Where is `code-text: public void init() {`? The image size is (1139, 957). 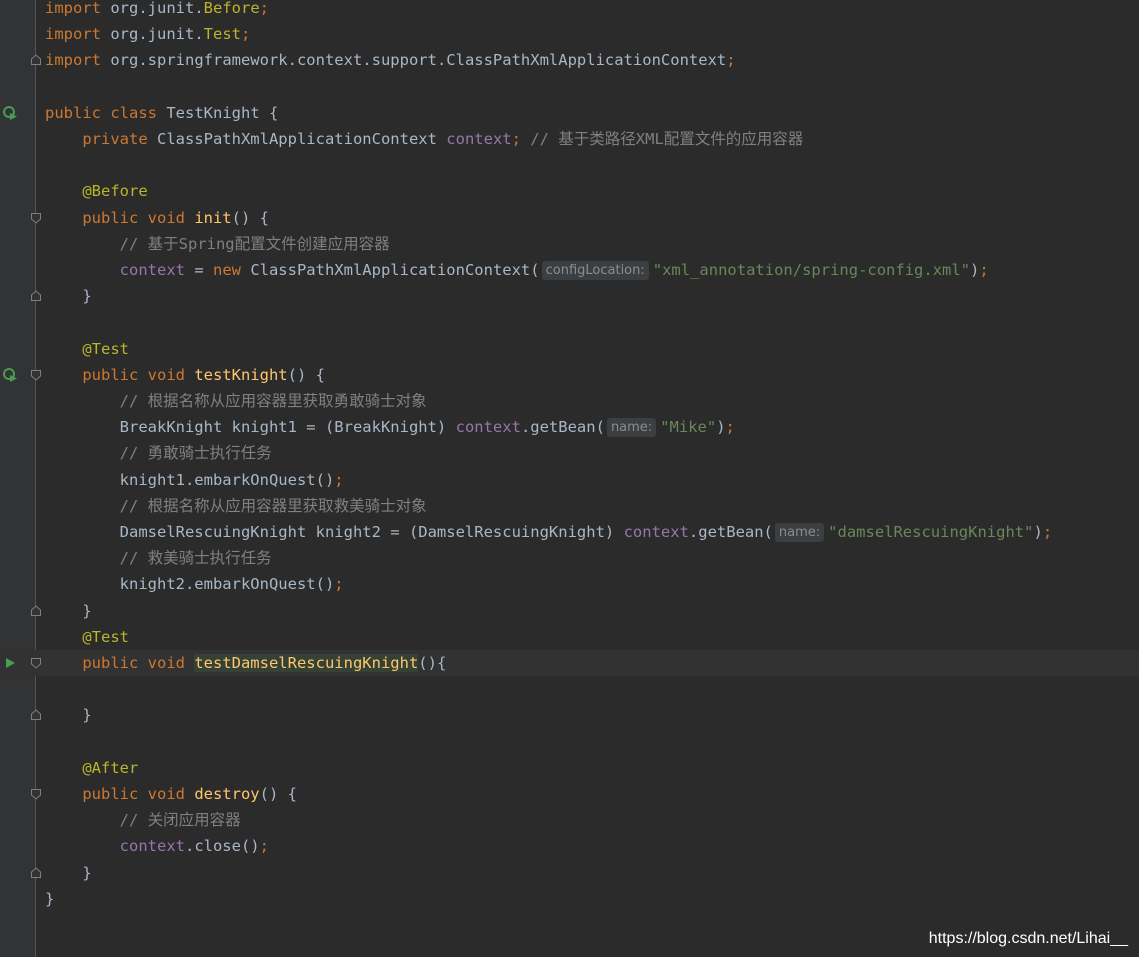
code-text: public void init() { is located at coordinates (157, 218).